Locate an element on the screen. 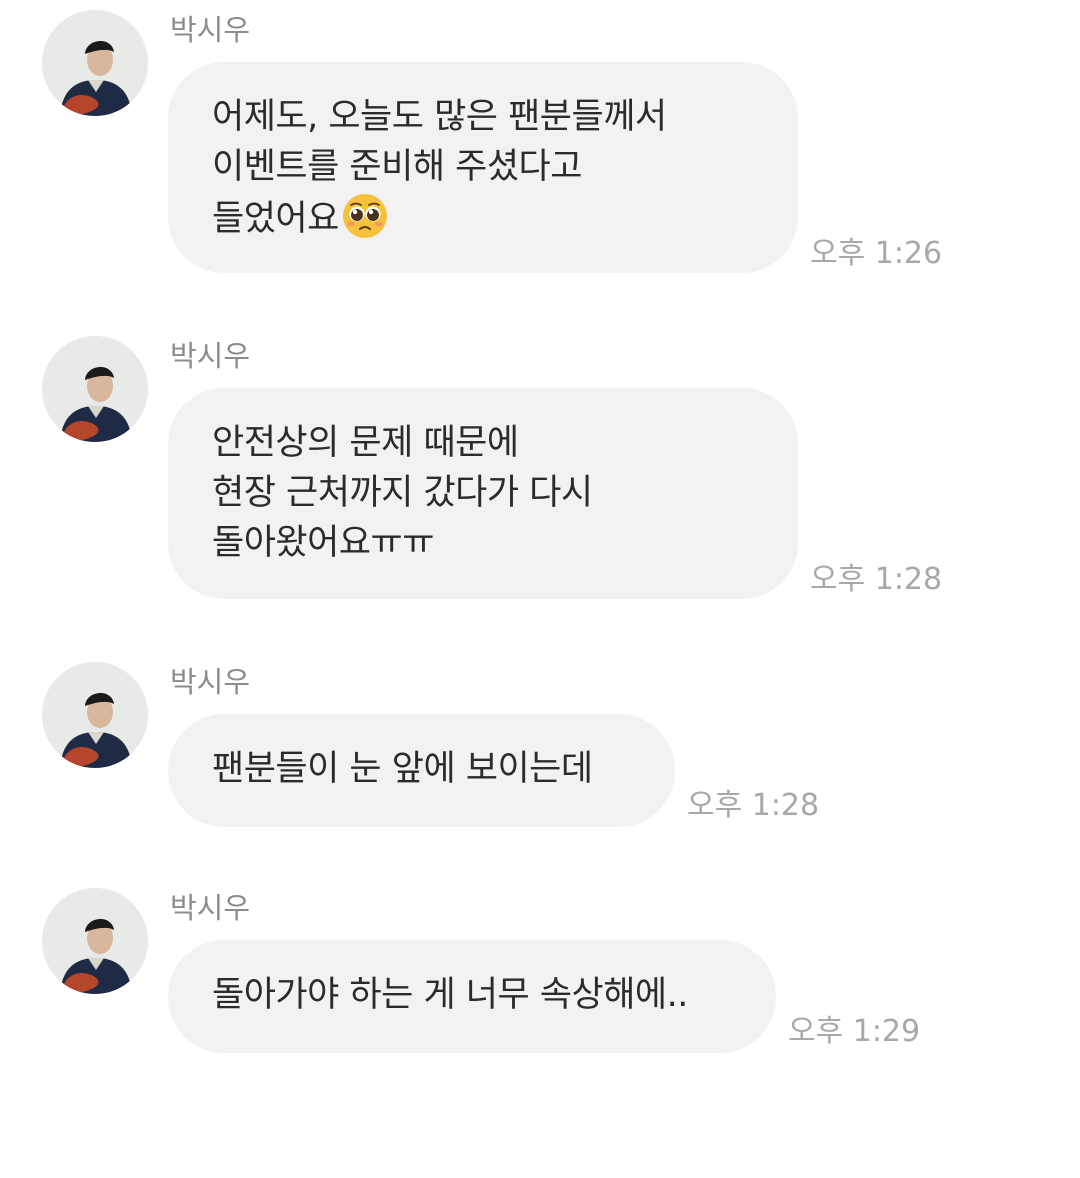  message-bubble: 돌아가야 하는 게 너무 속상해에.. is located at coordinates (472, 996).